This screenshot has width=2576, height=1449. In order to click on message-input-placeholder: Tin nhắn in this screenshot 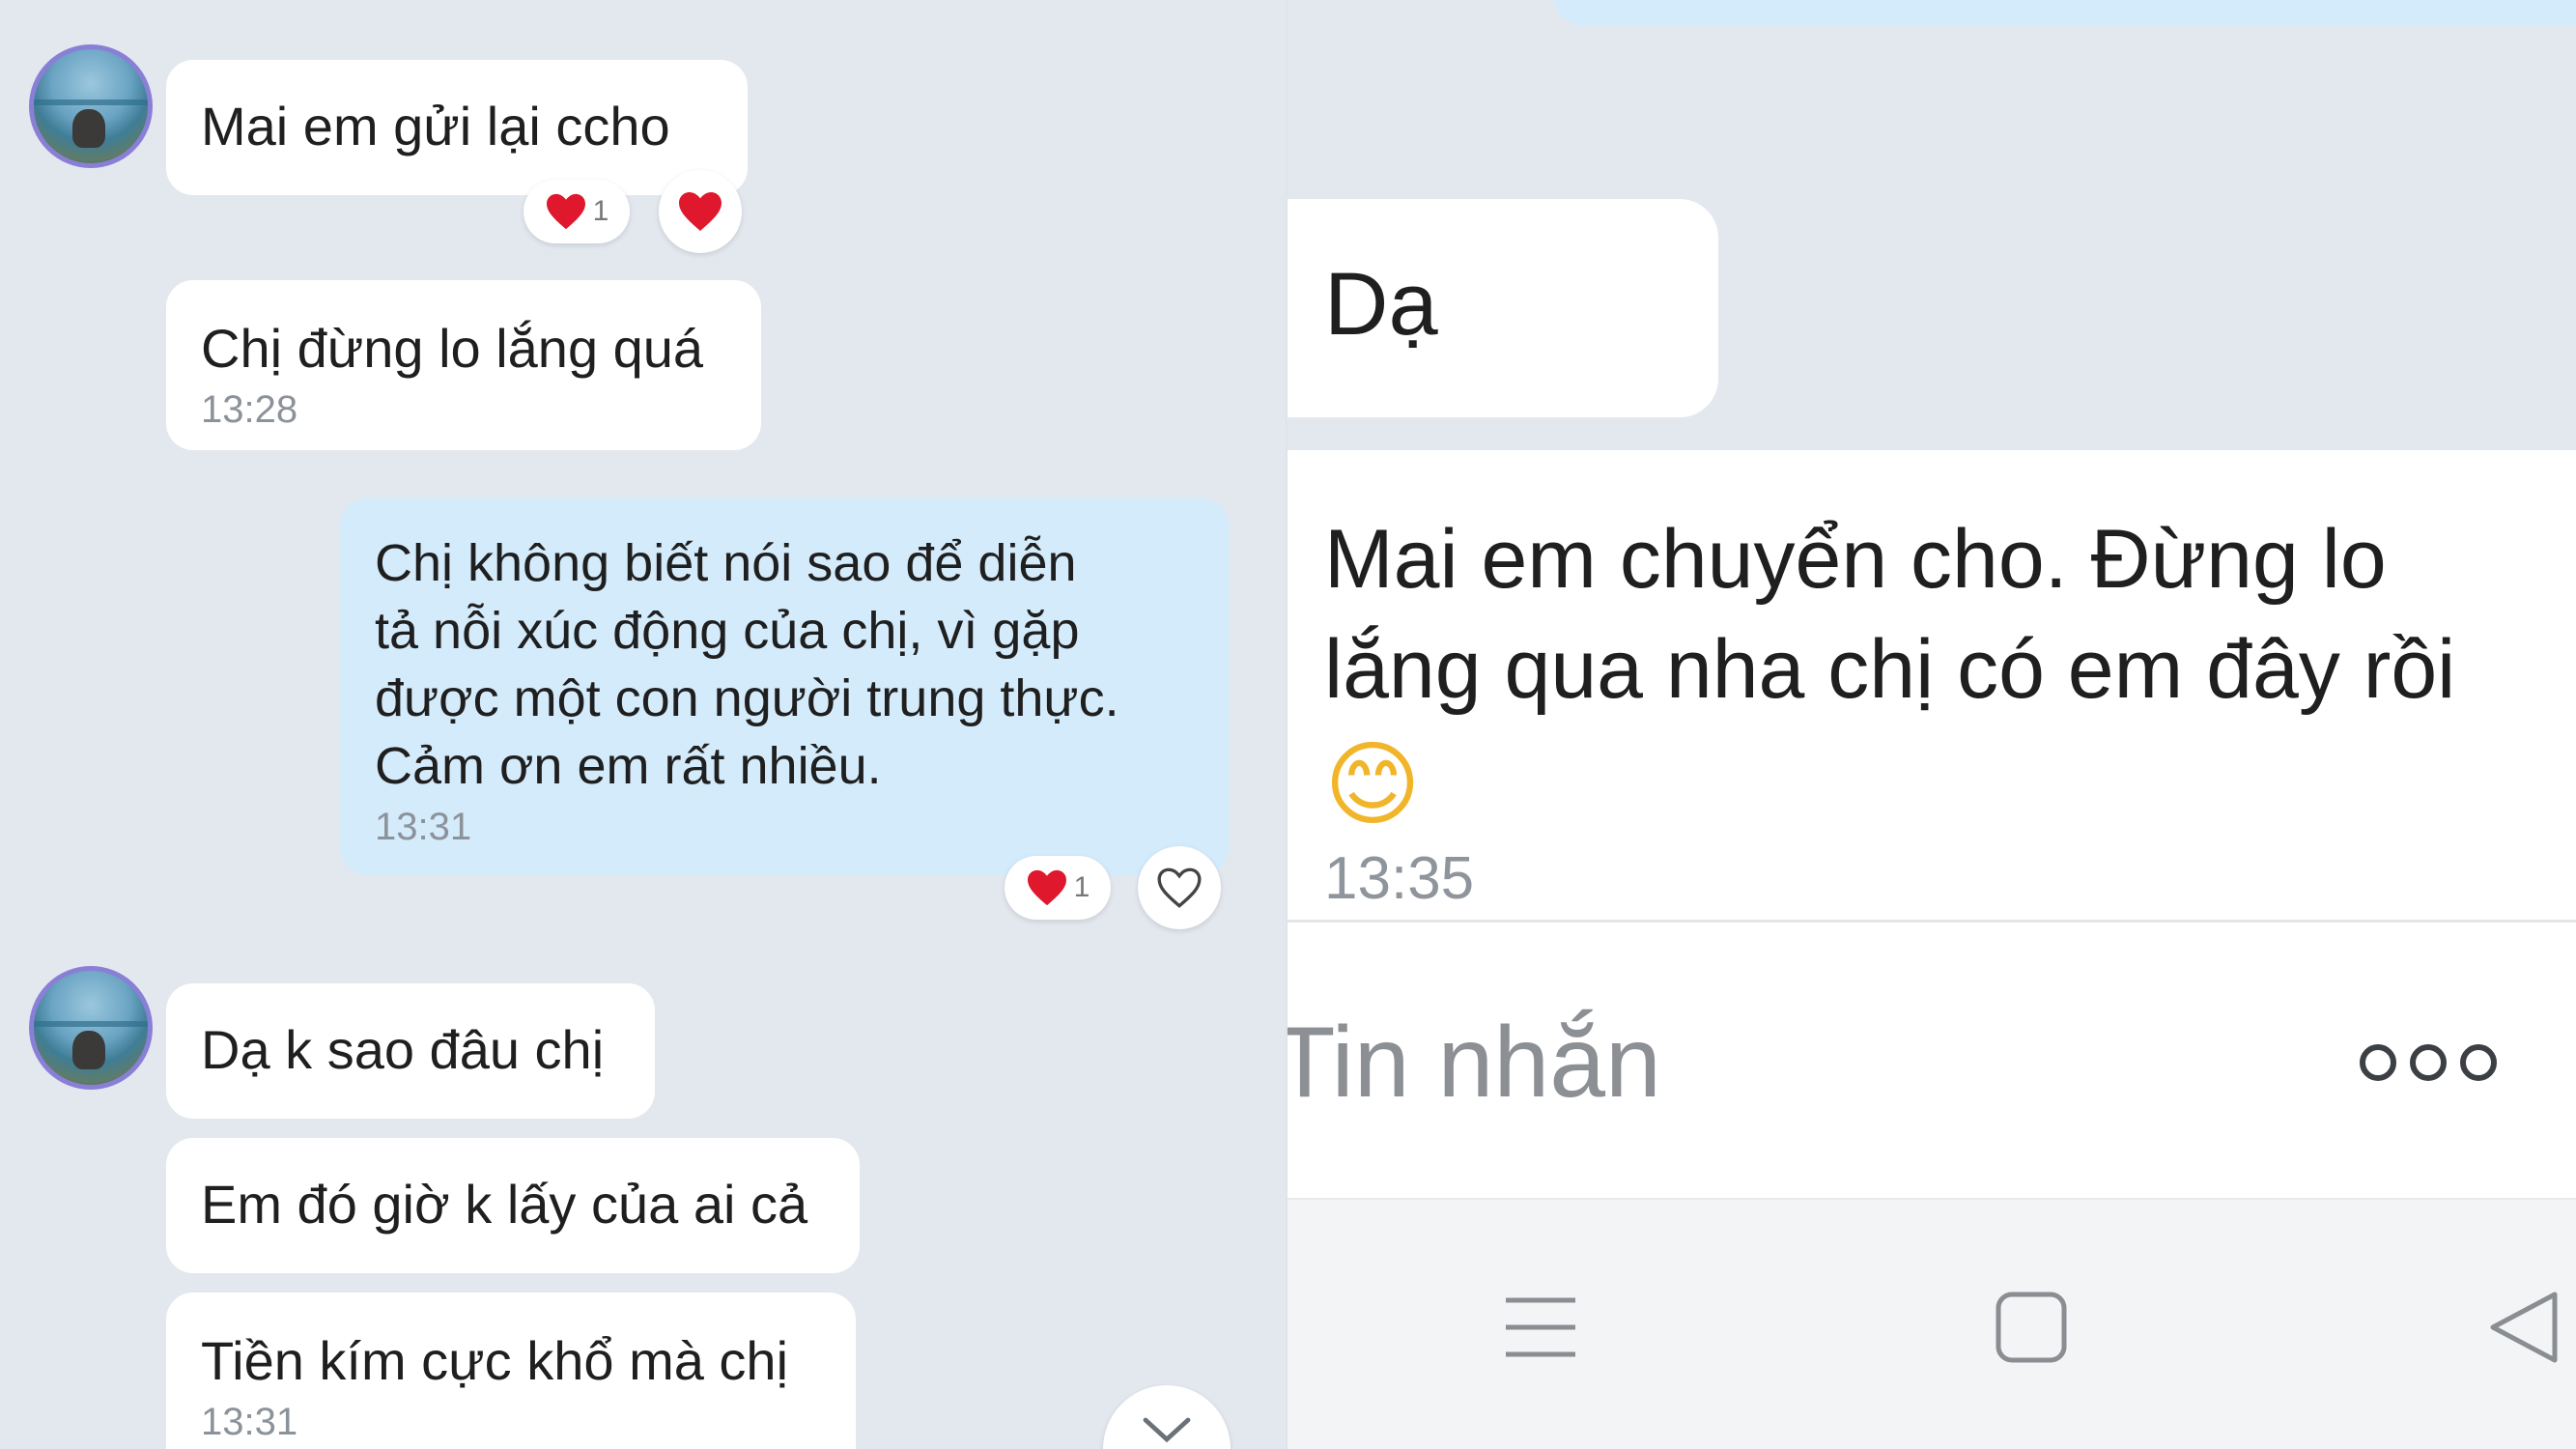, I will do `click(1474, 1063)`.